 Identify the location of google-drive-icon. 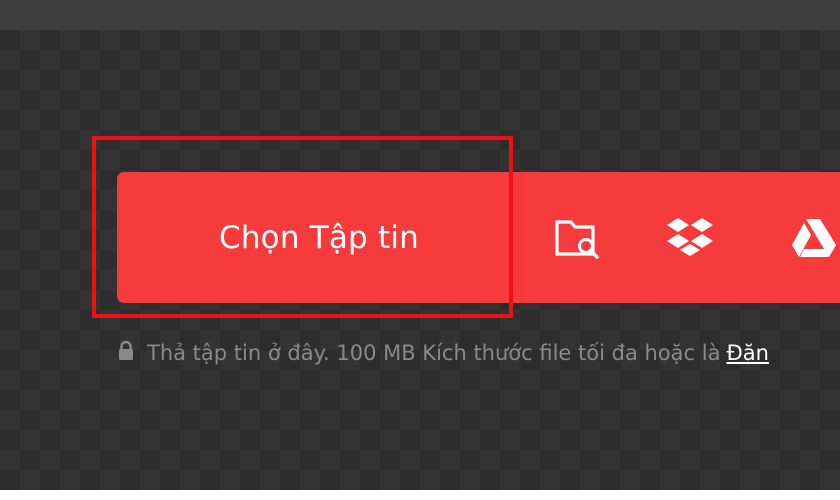
(814, 238).